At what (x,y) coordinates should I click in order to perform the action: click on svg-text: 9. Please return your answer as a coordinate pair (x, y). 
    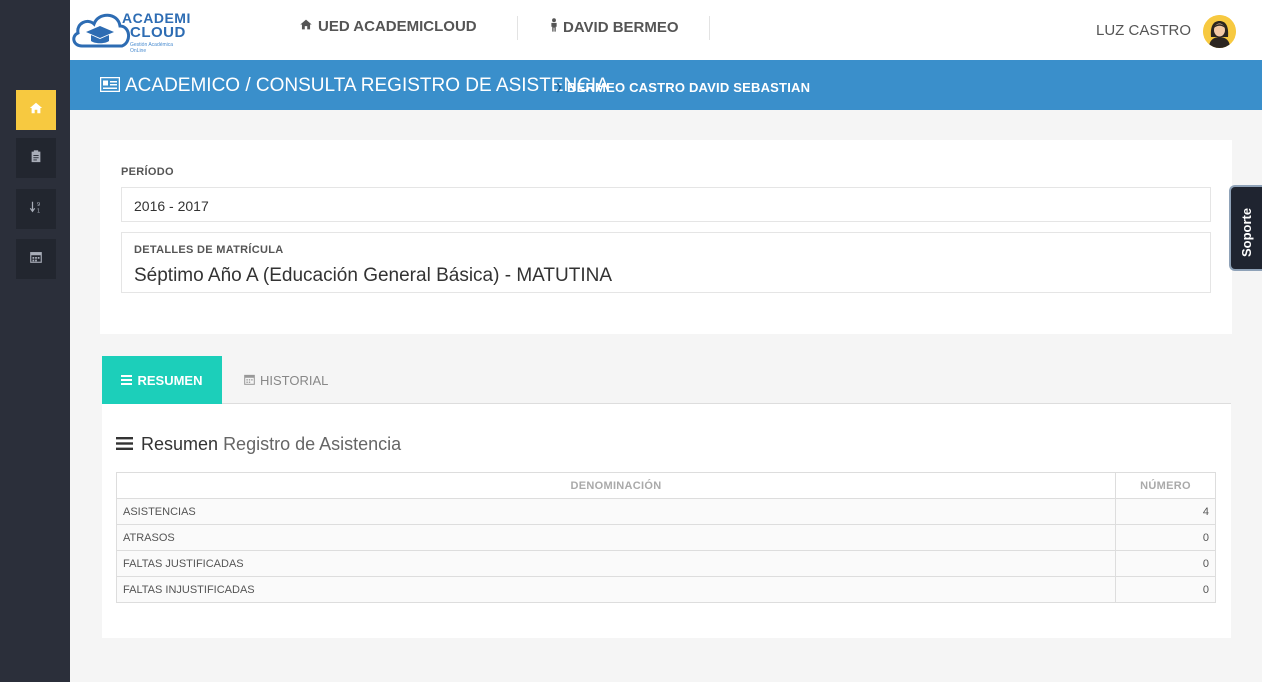
    Looking at the image, I should click on (38, 205).